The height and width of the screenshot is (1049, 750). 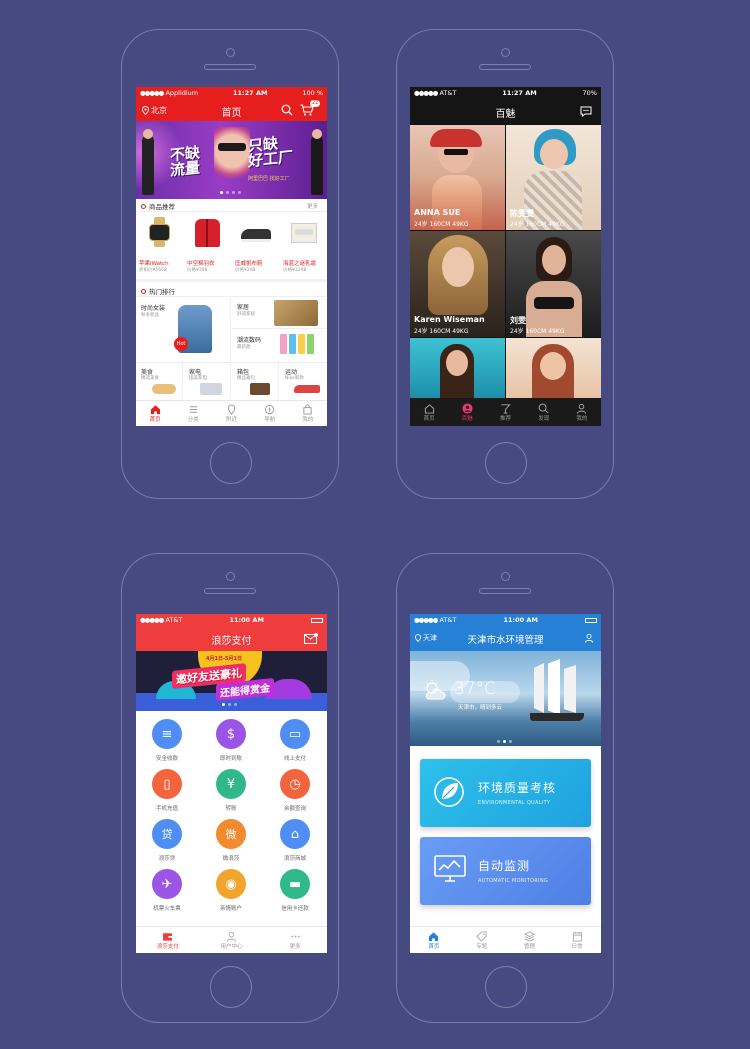 What do you see at coordinates (475, 689) in the screenshot?
I see `temperature: 37°C` at bounding box center [475, 689].